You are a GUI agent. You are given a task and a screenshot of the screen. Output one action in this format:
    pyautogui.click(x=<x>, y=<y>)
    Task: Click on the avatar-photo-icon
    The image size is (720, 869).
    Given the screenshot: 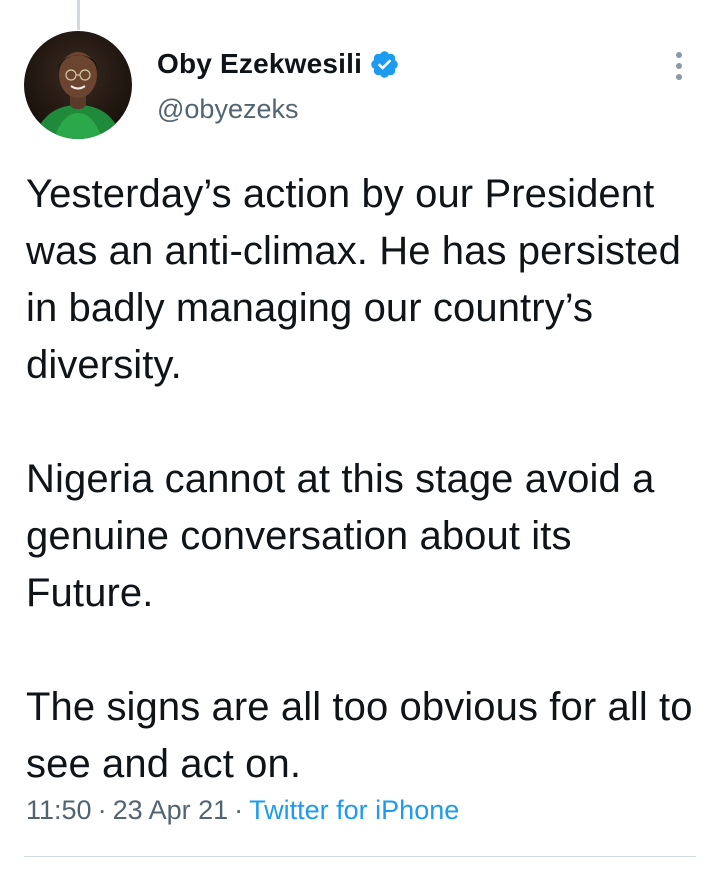 What is the action you would take?
    pyautogui.click(x=78, y=85)
    